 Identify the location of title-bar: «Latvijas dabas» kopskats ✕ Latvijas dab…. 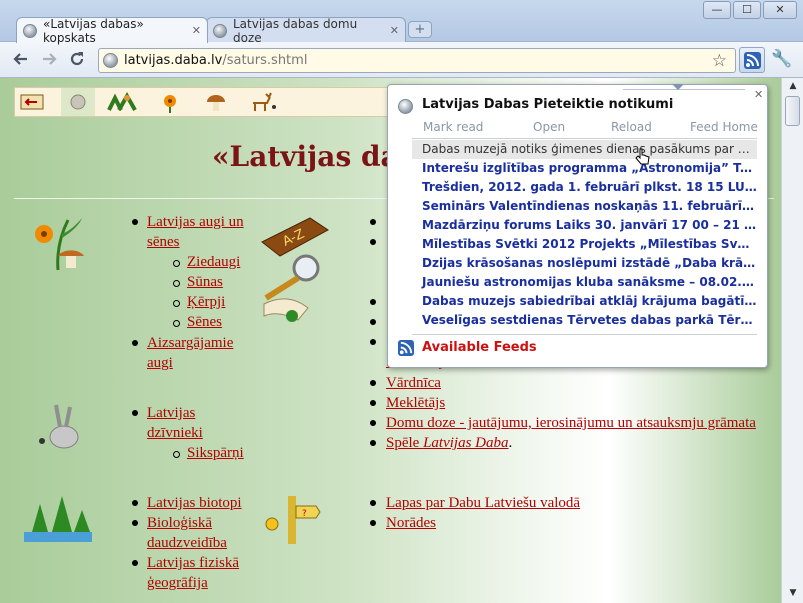
(401, 22).